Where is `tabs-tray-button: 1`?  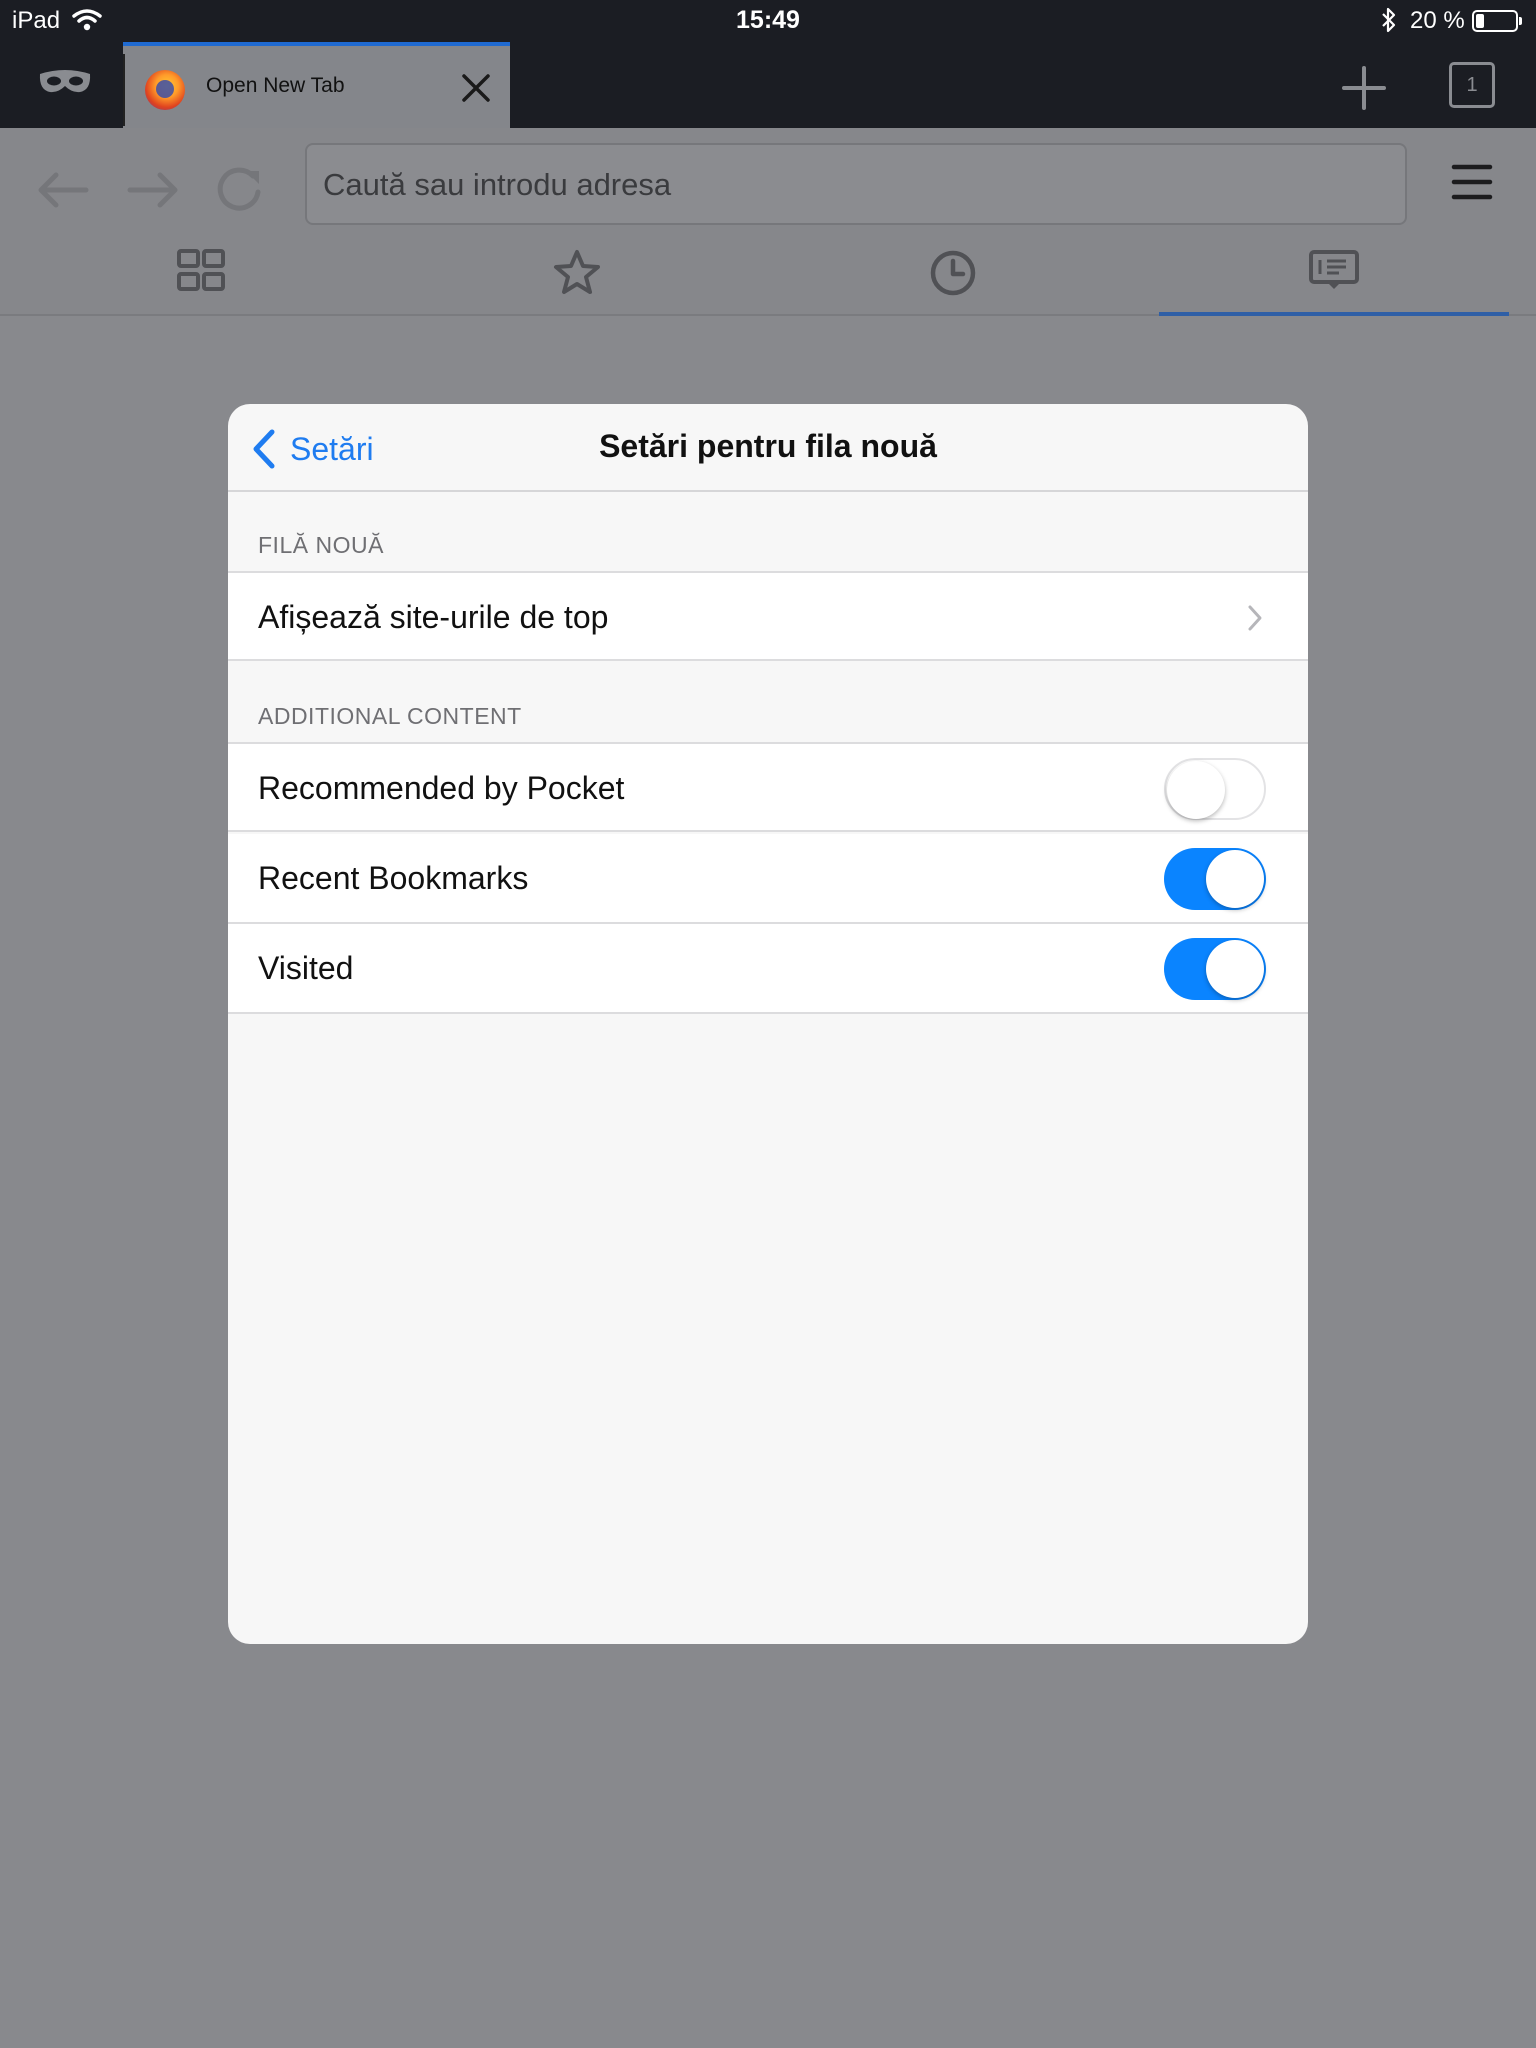
tabs-tray-button: 1 is located at coordinates (1472, 85).